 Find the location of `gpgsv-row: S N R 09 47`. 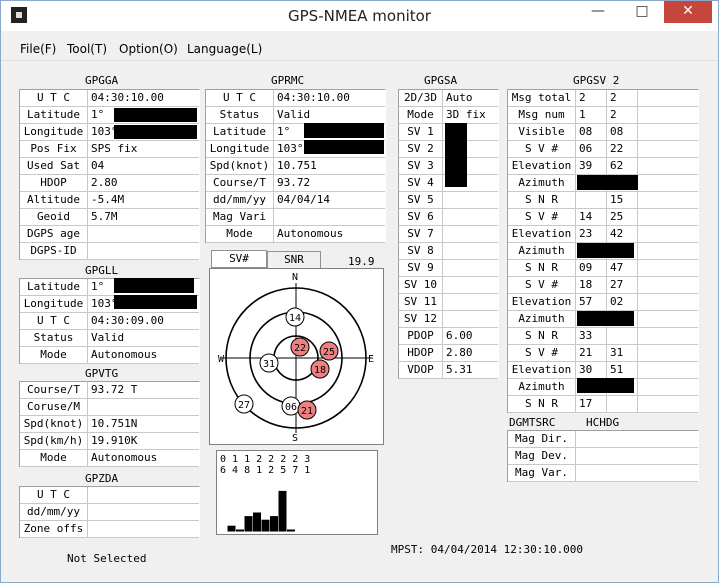

gpgsv-row: S N R 09 47 is located at coordinates (603, 268).